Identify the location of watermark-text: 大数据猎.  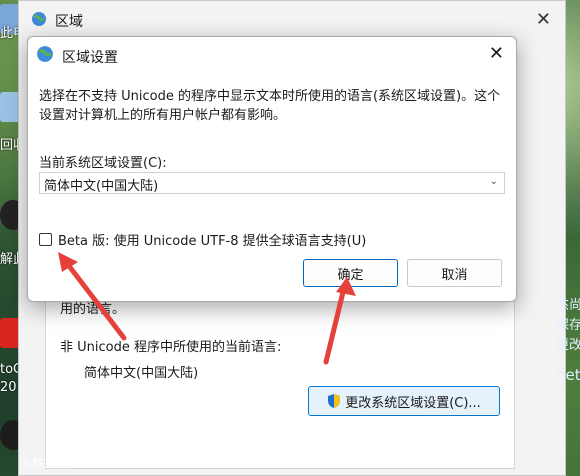
(44, 463).